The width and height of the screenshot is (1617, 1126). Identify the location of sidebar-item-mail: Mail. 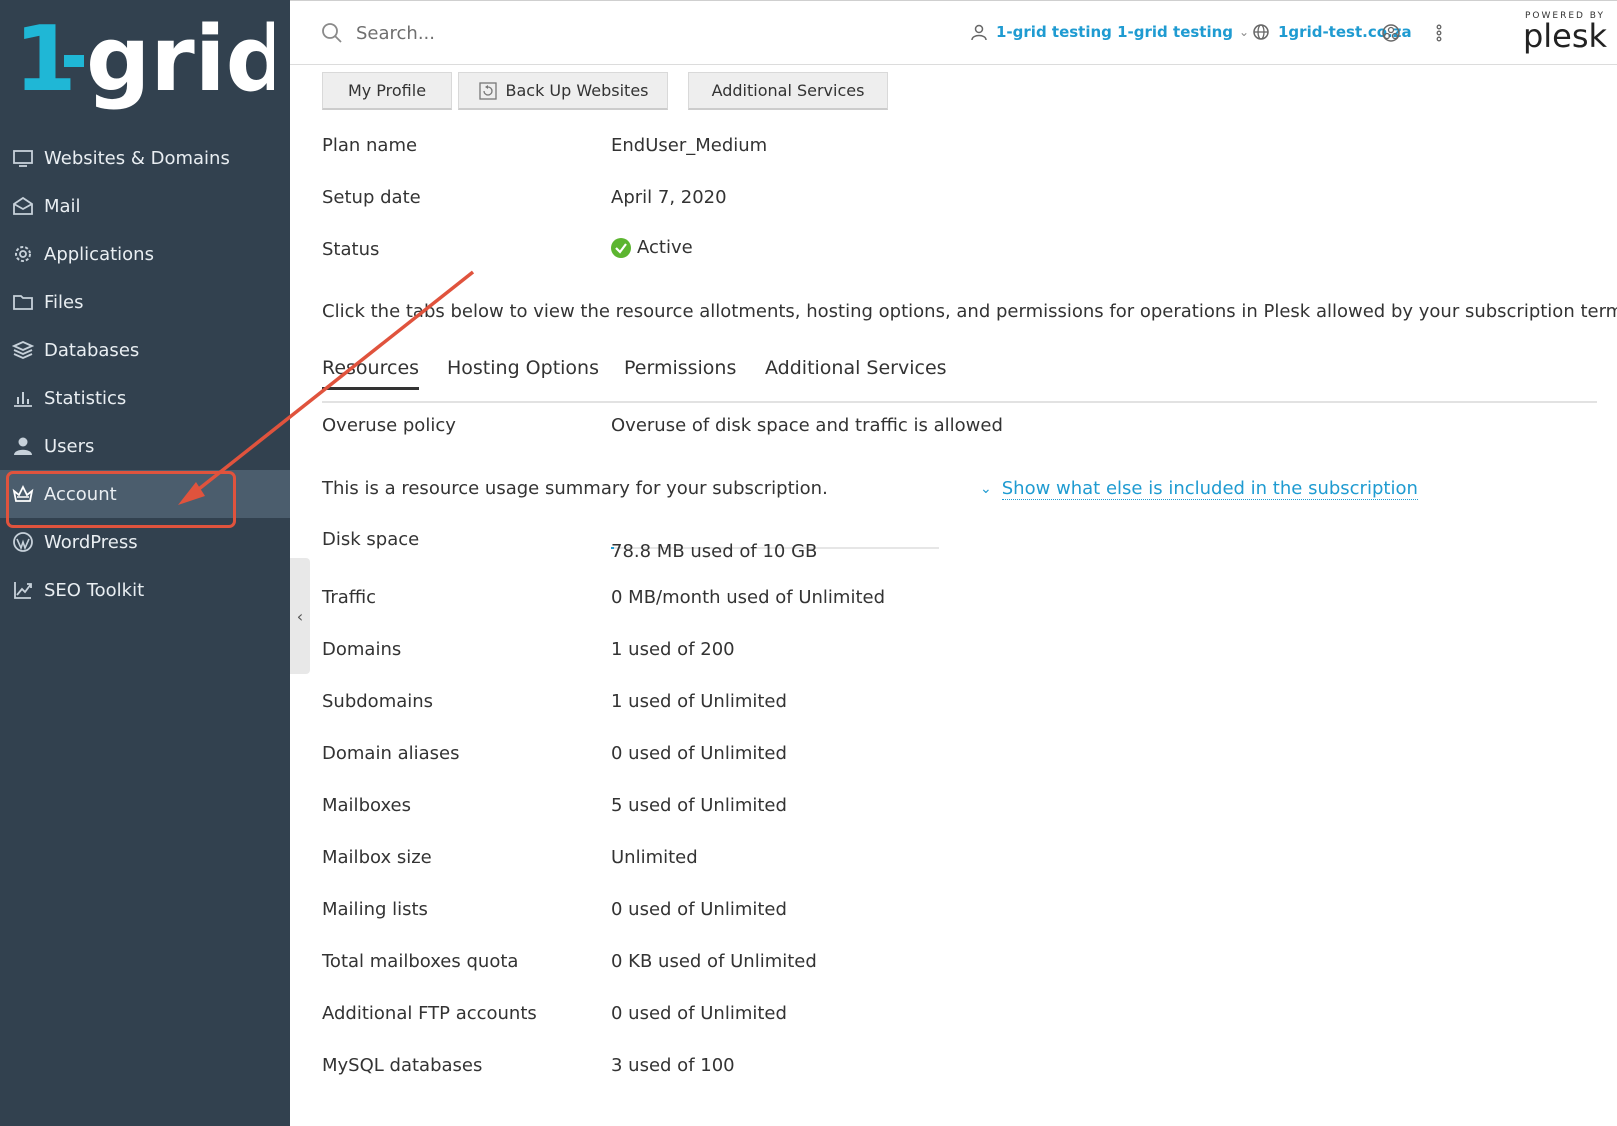
(145, 206).